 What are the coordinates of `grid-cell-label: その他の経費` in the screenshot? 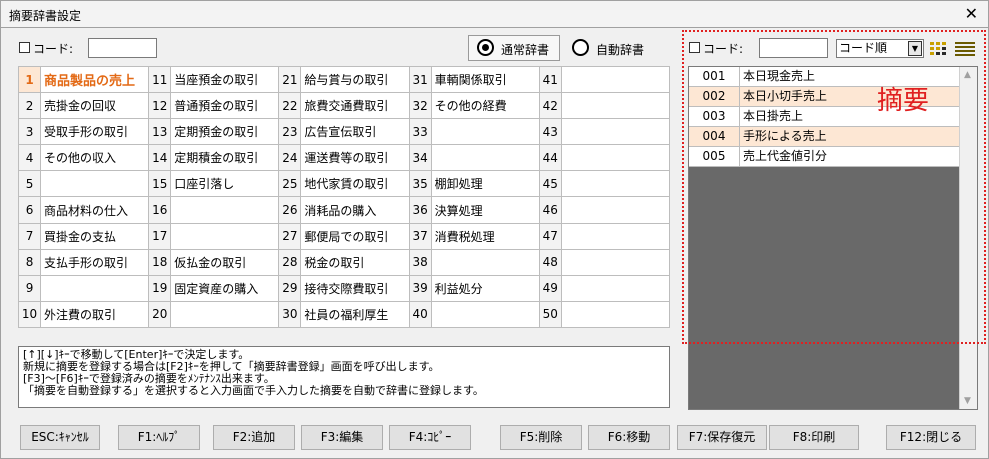 It's located at (485, 106).